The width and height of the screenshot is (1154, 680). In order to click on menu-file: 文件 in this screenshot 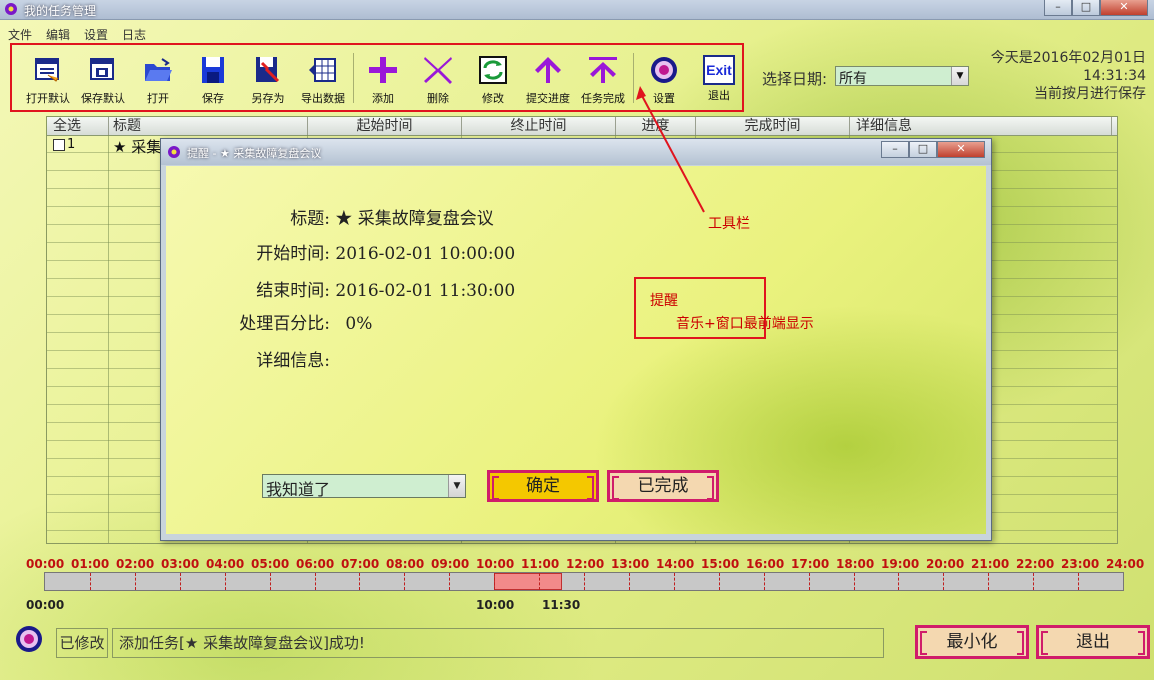, I will do `click(19, 34)`.